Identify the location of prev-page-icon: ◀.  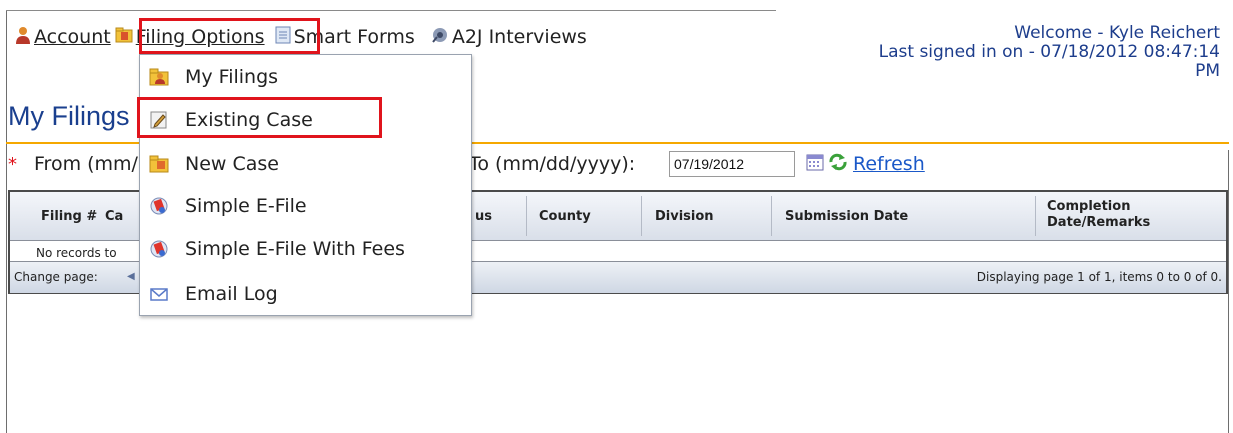
(131, 276).